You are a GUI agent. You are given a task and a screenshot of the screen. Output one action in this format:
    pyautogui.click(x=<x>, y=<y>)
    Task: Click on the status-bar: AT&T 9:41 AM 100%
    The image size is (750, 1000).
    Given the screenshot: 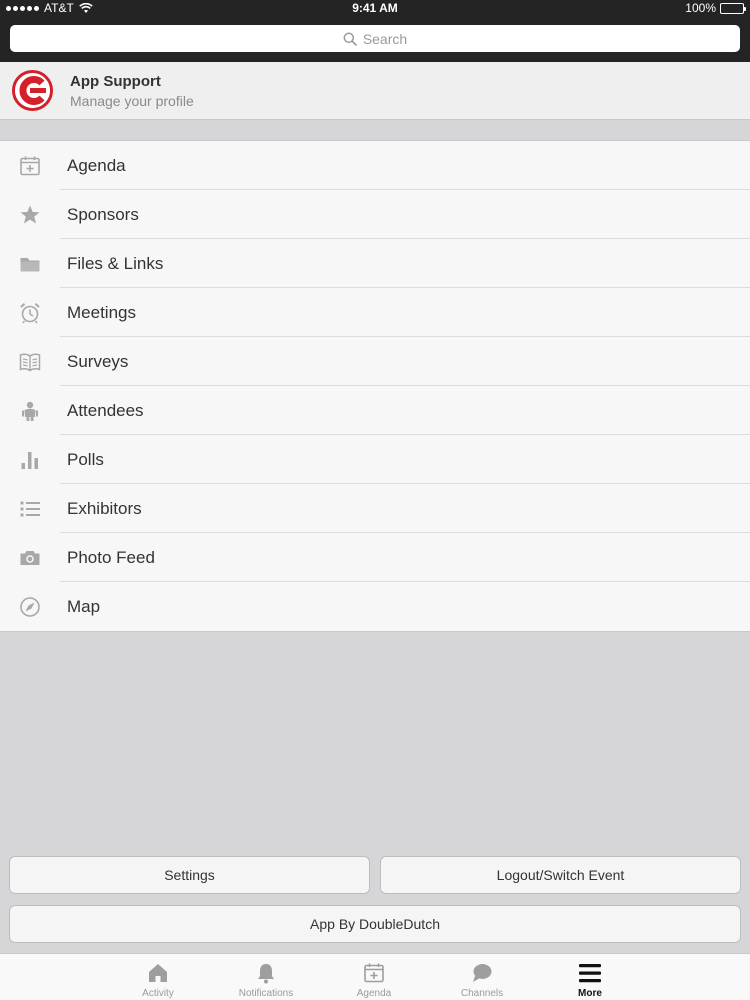 What is the action you would take?
    pyautogui.click(x=375, y=9)
    